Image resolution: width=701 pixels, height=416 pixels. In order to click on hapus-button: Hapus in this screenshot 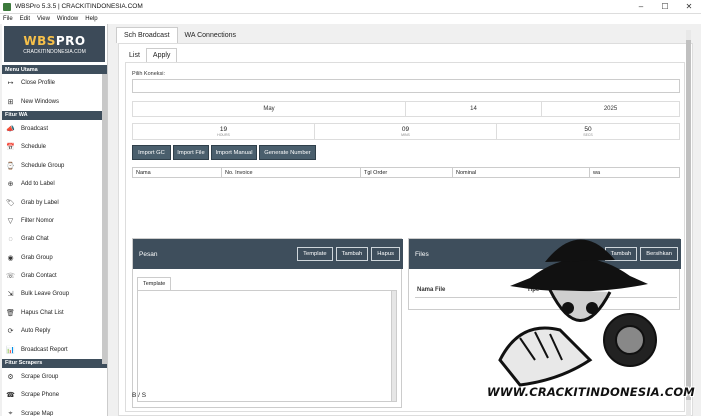, I will do `click(385, 254)`.